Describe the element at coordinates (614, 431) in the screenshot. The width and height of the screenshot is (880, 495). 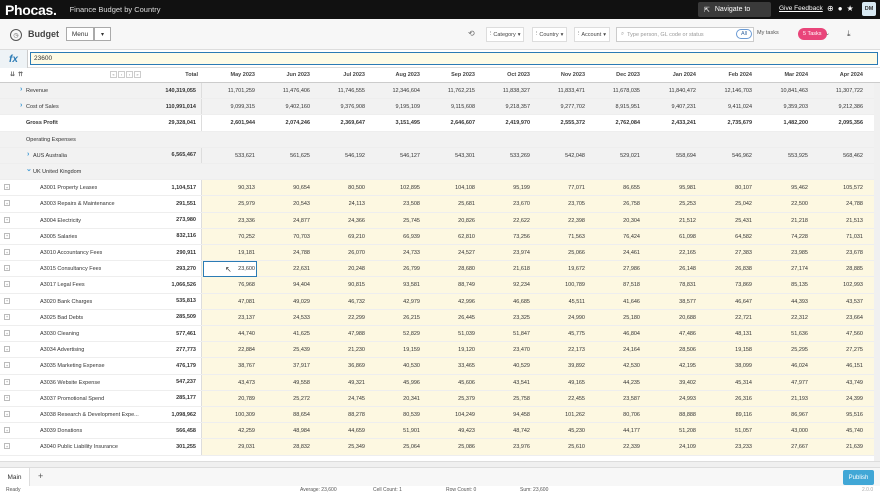
I see `value-cell: 44,177` at that location.